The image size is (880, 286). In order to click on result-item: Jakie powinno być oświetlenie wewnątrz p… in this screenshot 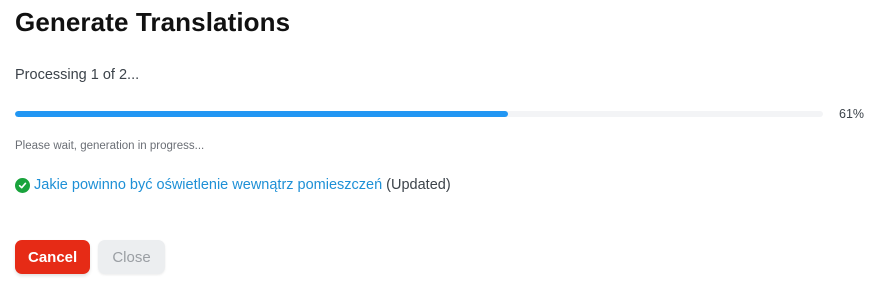, I will do `click(233, 185)`.